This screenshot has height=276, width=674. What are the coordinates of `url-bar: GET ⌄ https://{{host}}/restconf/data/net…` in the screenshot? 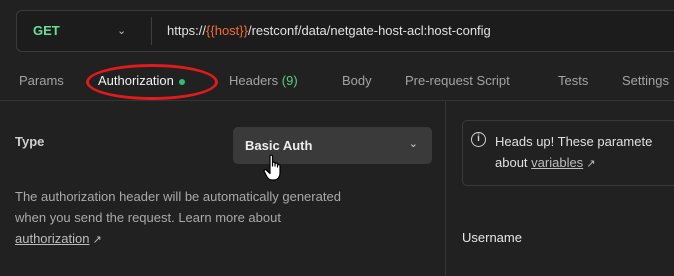 It's located at (345, 31).